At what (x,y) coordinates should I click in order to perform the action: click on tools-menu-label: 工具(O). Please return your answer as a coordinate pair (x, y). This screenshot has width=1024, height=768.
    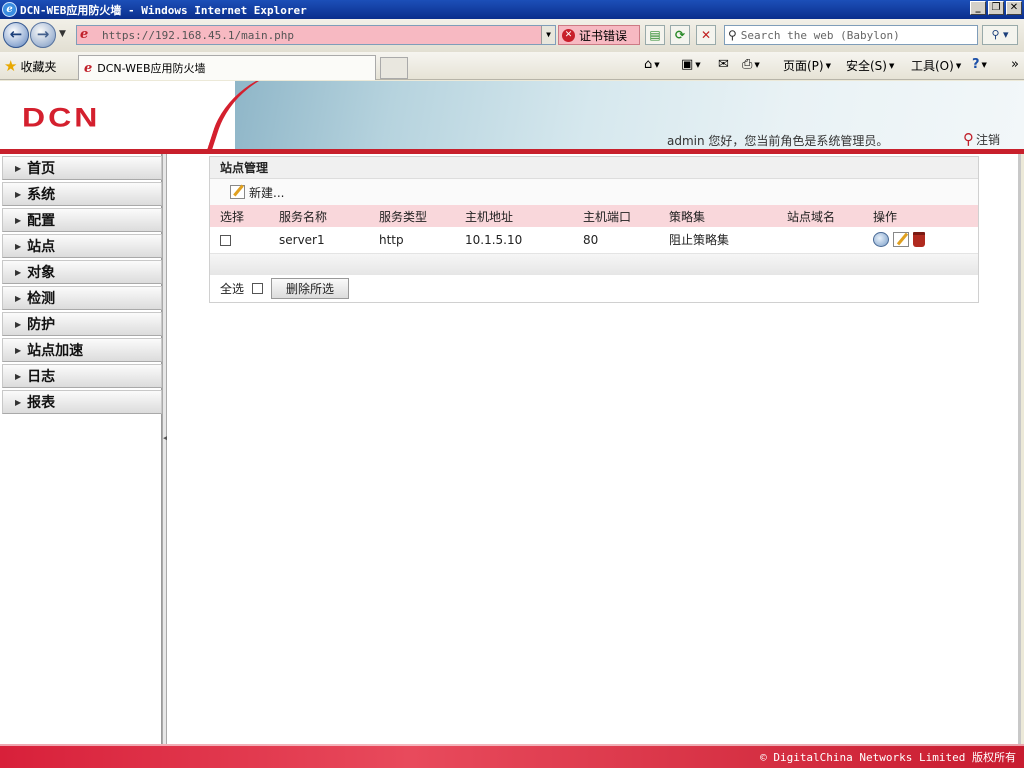
    Looking at the image, I should click on (932, 66).